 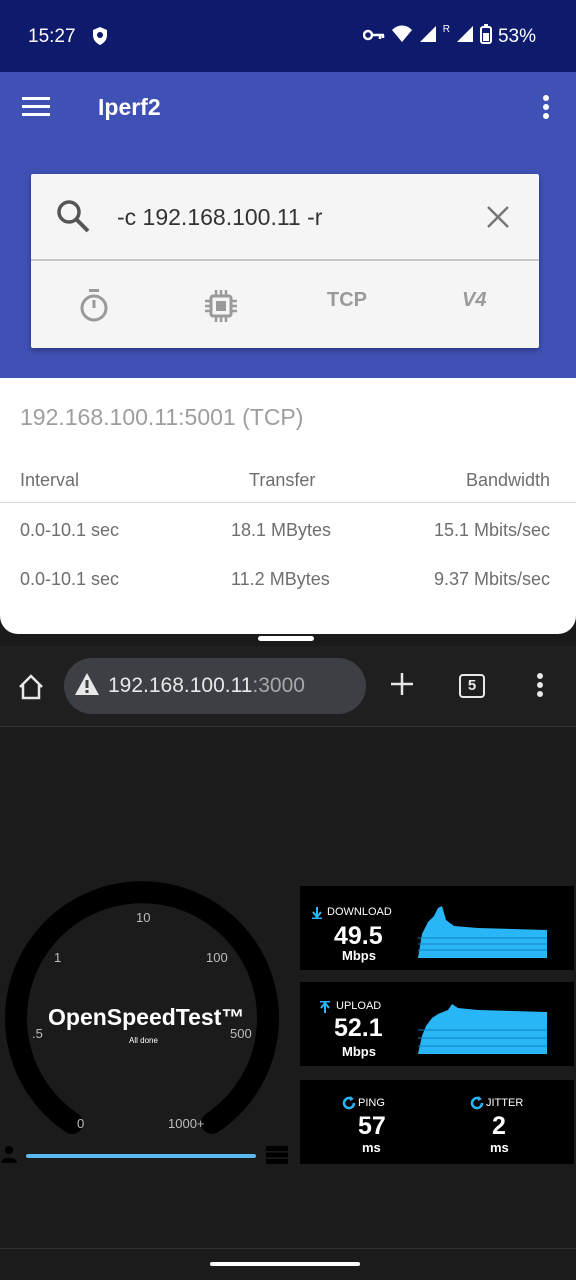 I want to click on command-row: -c 192.168.100.11 -r, so click(x=285, y=217).